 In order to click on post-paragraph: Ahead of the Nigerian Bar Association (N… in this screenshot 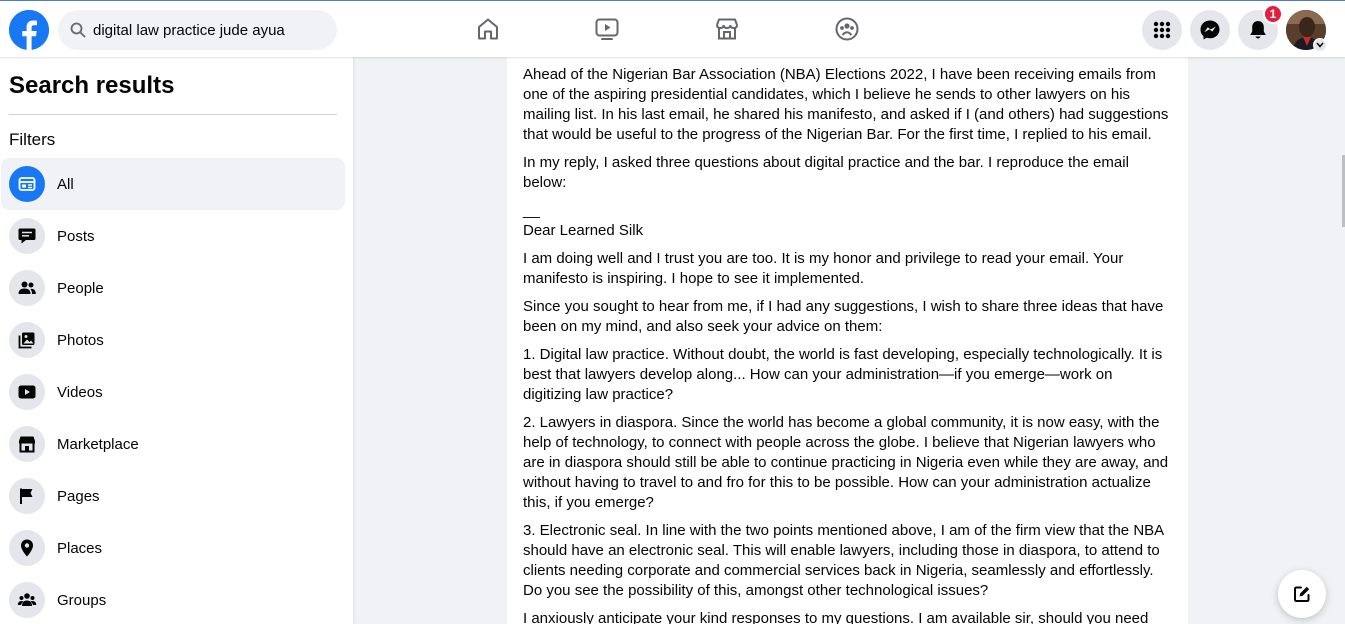, I will do `click(846, 104)`.